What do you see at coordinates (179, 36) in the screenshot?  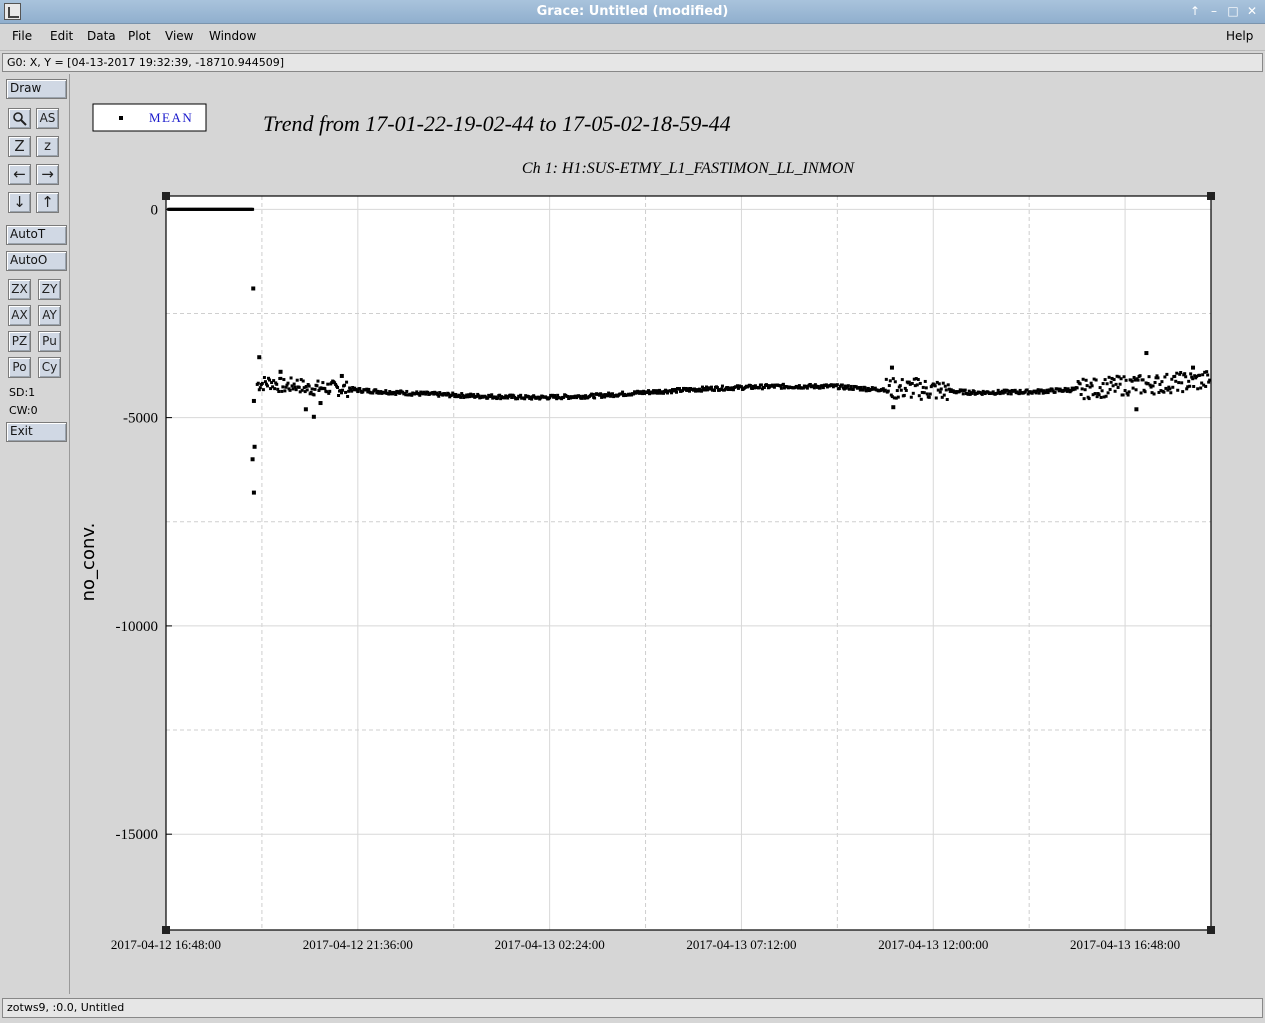 I see `menu-view: View` at bounding box center [179, 36].